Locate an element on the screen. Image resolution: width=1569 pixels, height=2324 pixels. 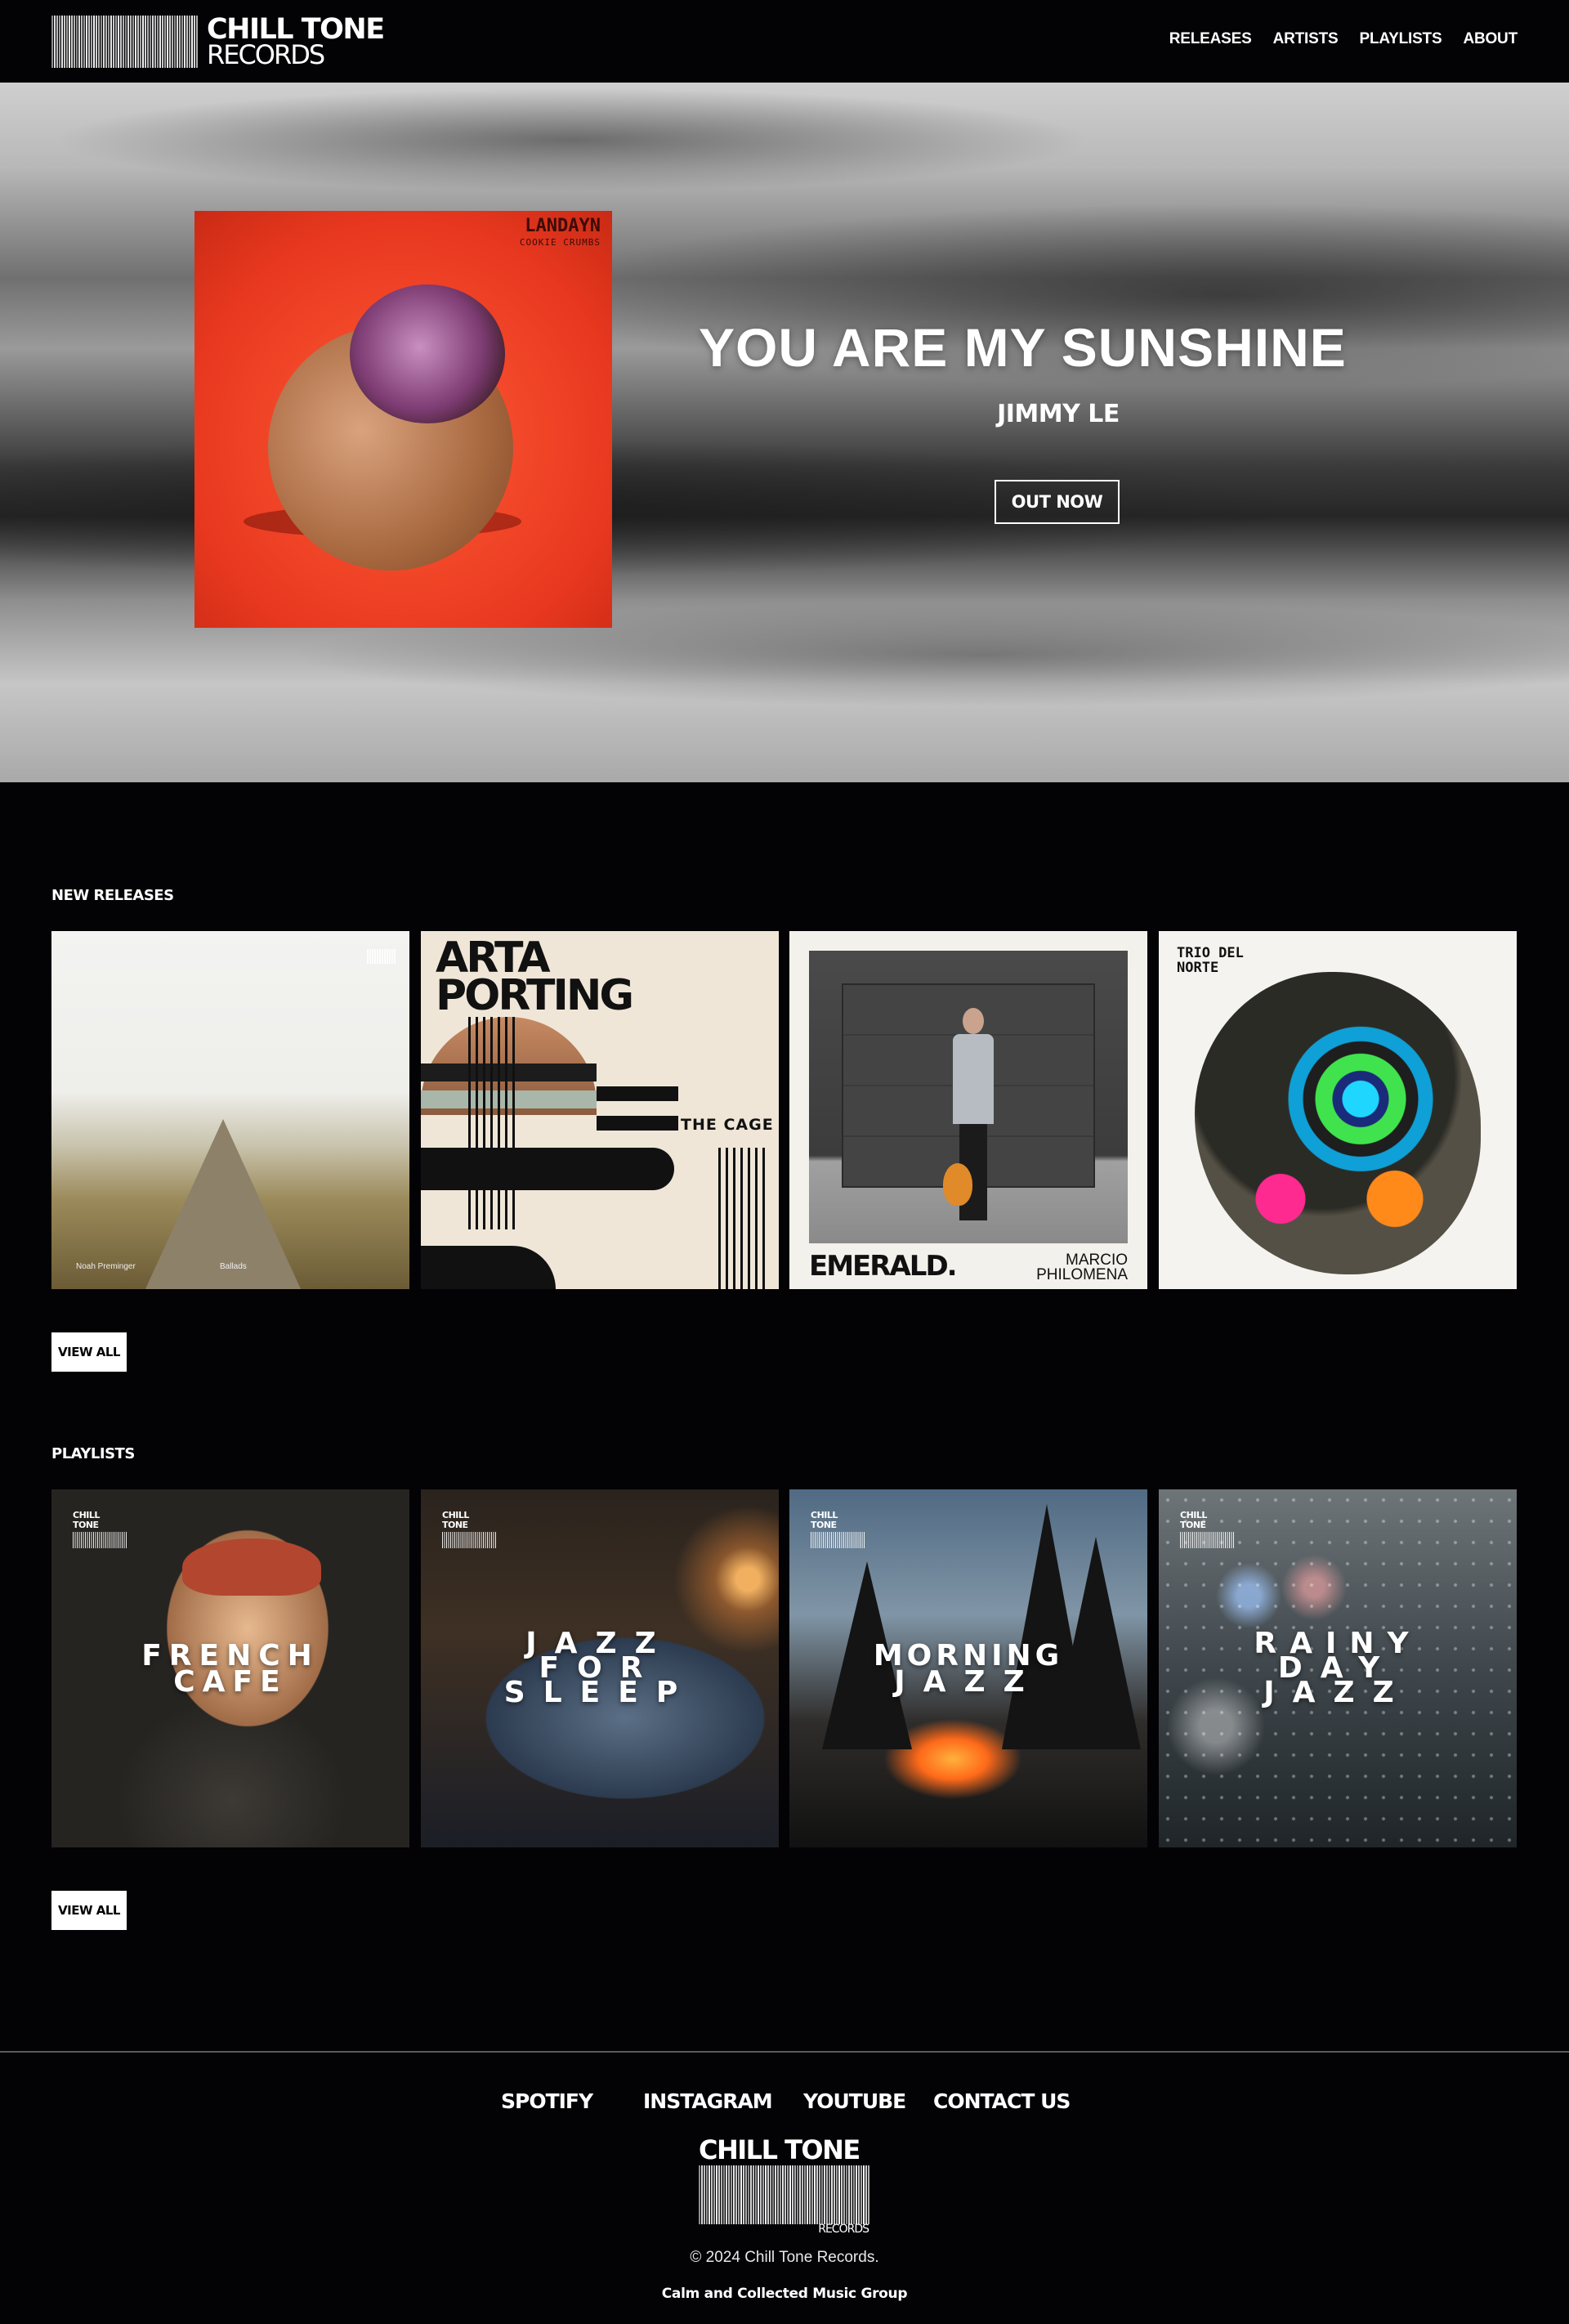
hero-artist: JIMMY LE is located at coordinates (1058, 414).